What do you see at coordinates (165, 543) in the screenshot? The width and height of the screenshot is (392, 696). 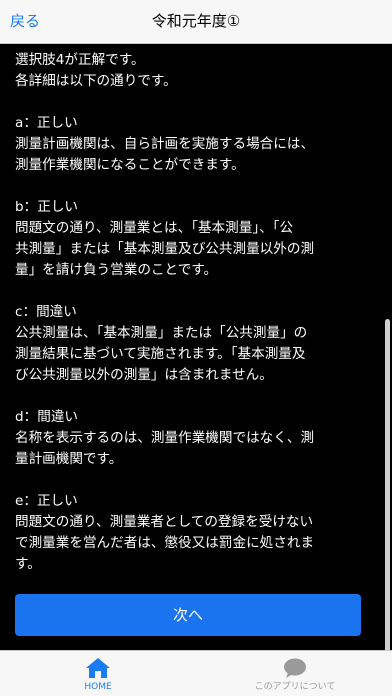 I see `choice-line: で測量業を営んだ者は、懲役又は罰金に処されま` at bounding box center [165, 543].